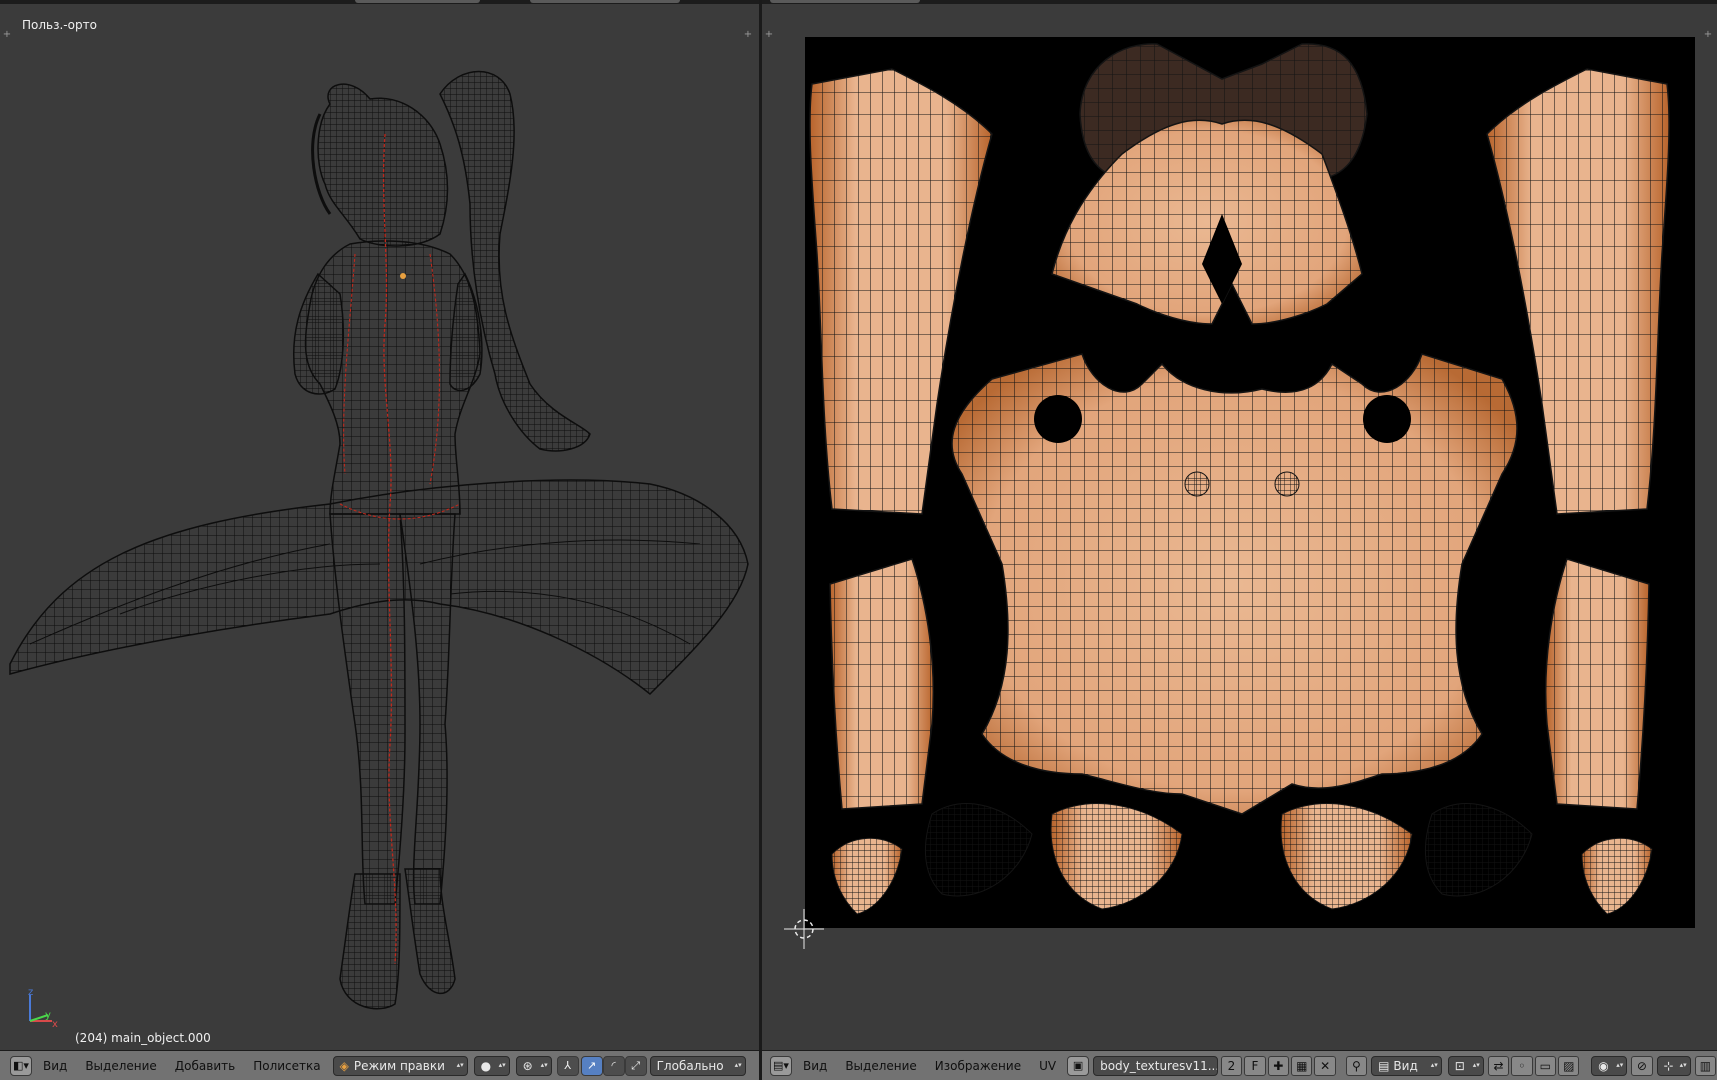  I want to click on face-select-icon: ▨, so click(1569, 1065).